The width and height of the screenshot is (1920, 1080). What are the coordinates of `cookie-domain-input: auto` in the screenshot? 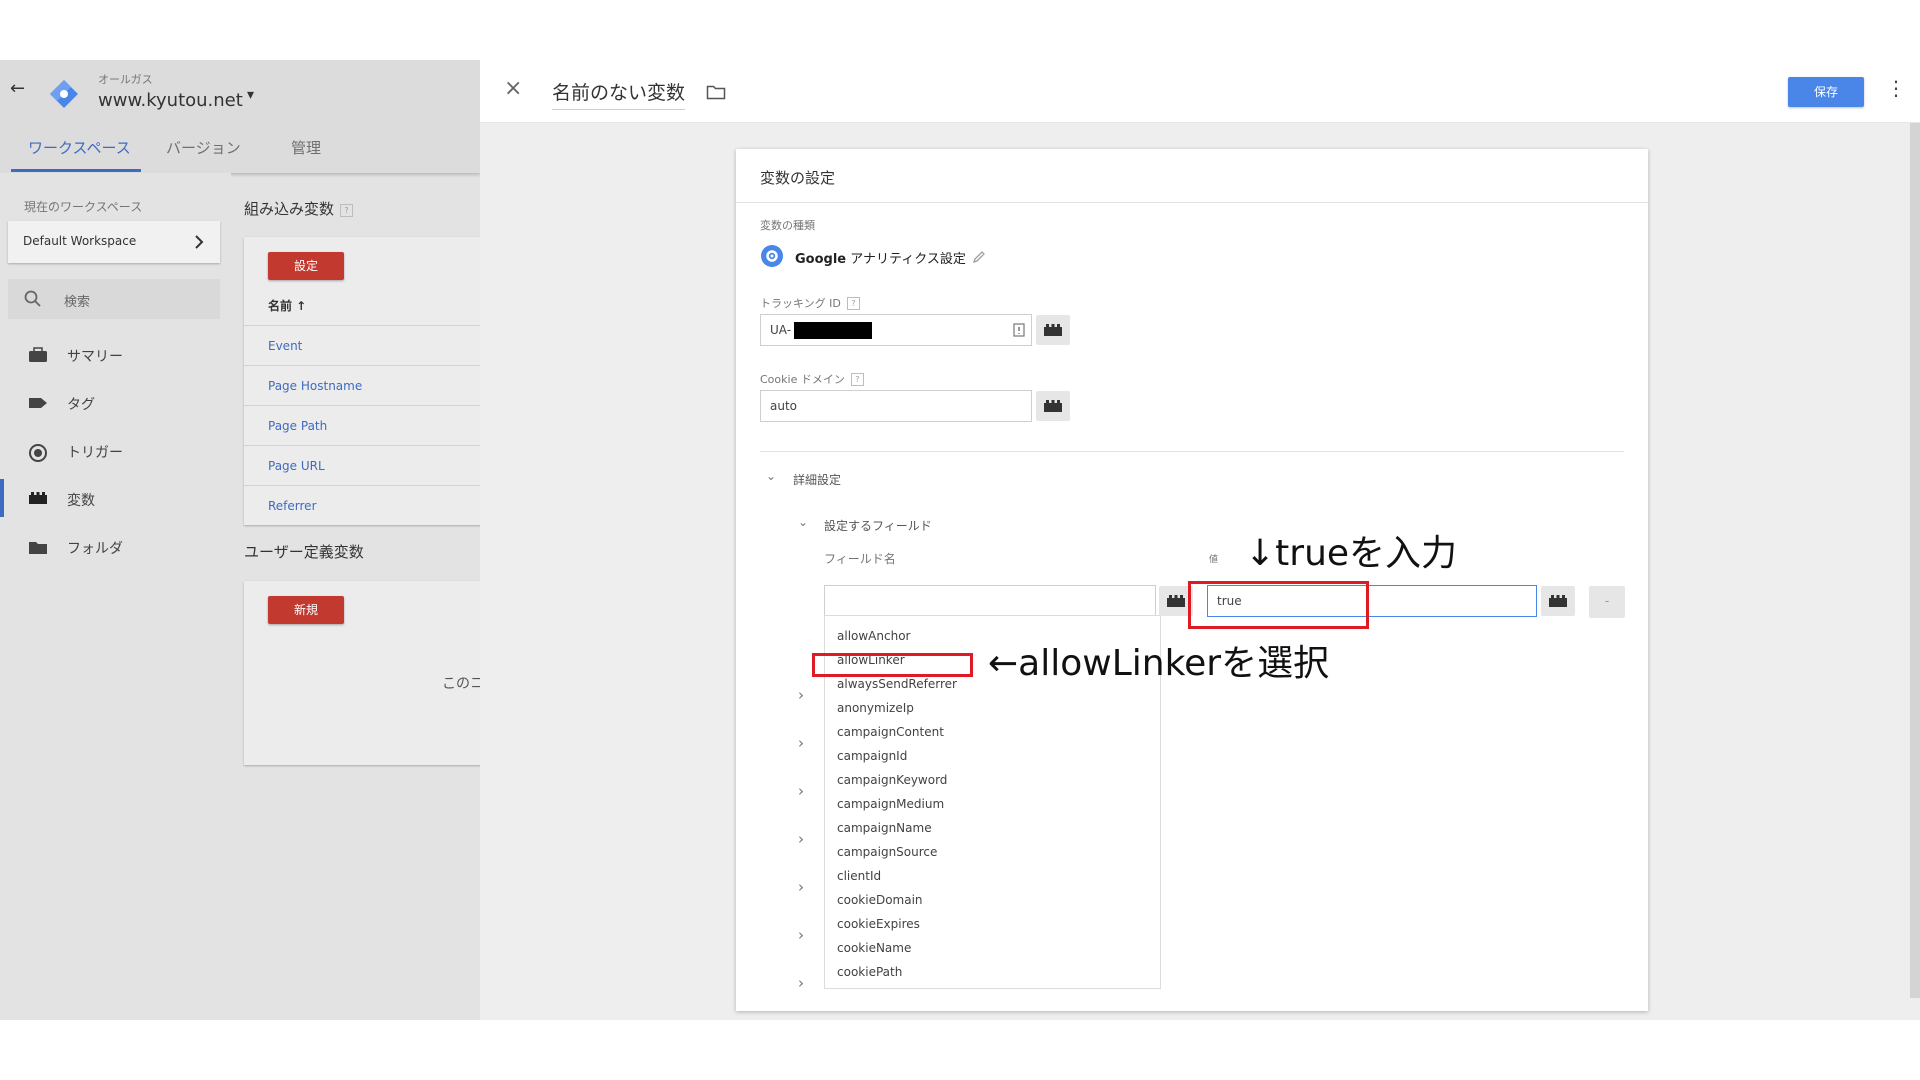 It's located at (896, 406).